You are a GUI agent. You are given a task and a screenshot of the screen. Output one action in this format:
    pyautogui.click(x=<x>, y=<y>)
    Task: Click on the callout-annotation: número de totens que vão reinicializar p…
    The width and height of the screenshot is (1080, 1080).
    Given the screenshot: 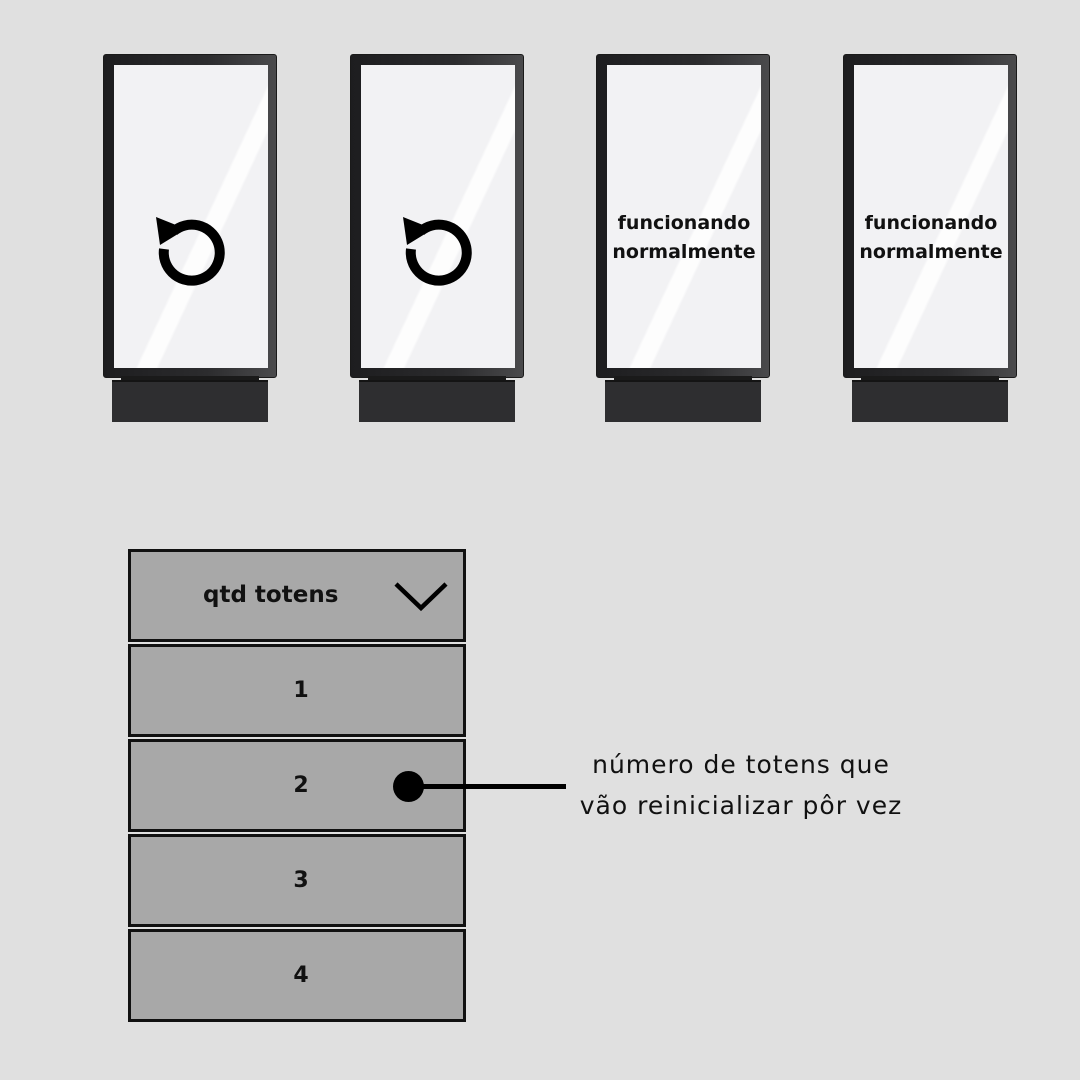 What is the action you would take?
    pyautogui.click(x=741, y=785)
    